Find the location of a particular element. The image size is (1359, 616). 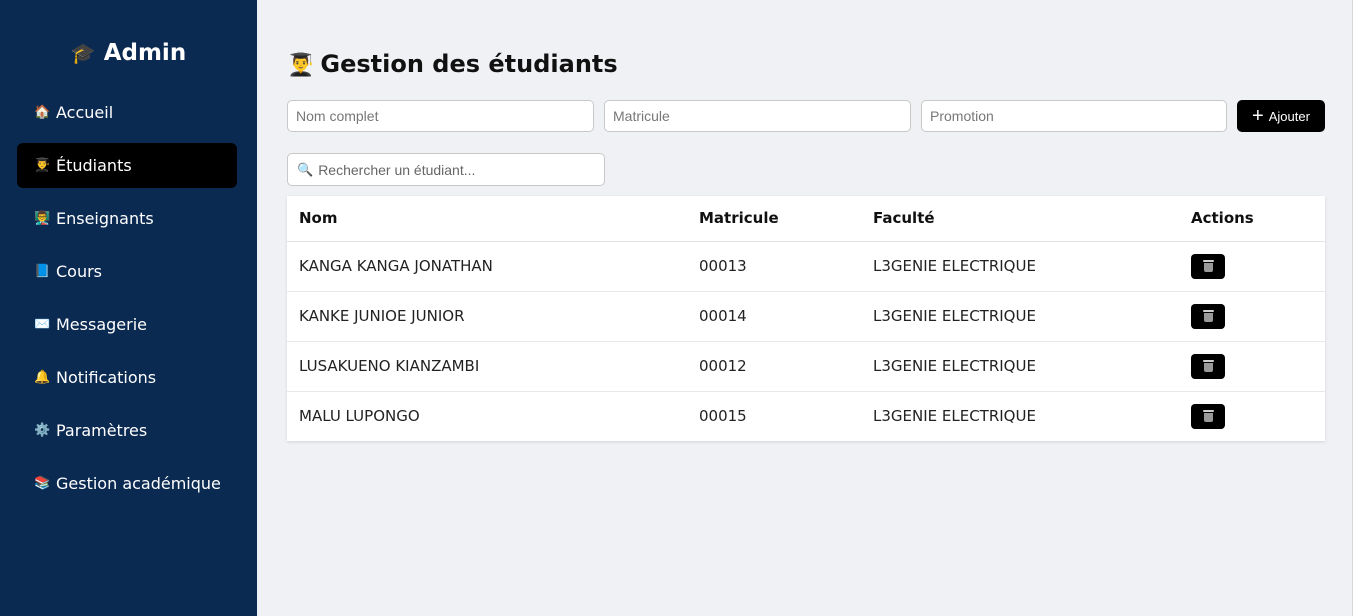

sidebar-item-label: Notifications is located at coordinates (106, 377).